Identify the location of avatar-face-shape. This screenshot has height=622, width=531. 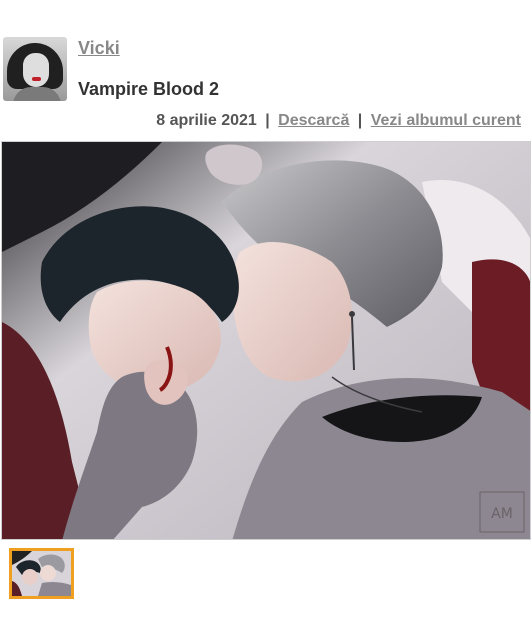
(36, 70).